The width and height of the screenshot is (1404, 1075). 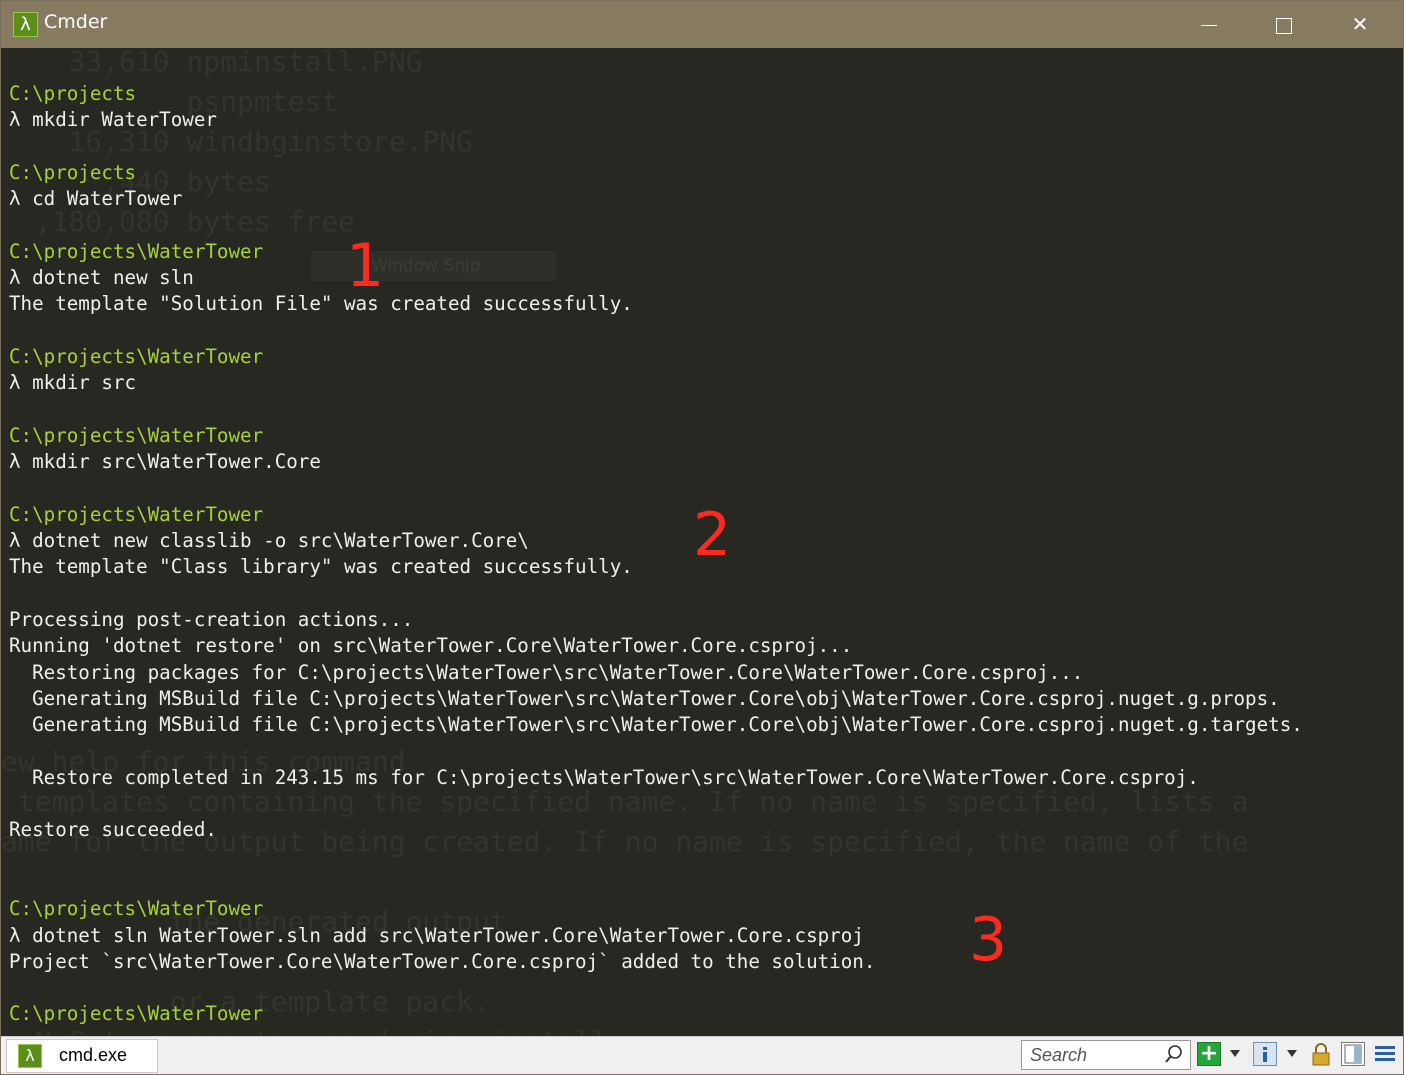 What do you see at coordinates (988, 940) in the screenshot?
I see `annotation-marker-3: 3` at bounding box center [988, 940].